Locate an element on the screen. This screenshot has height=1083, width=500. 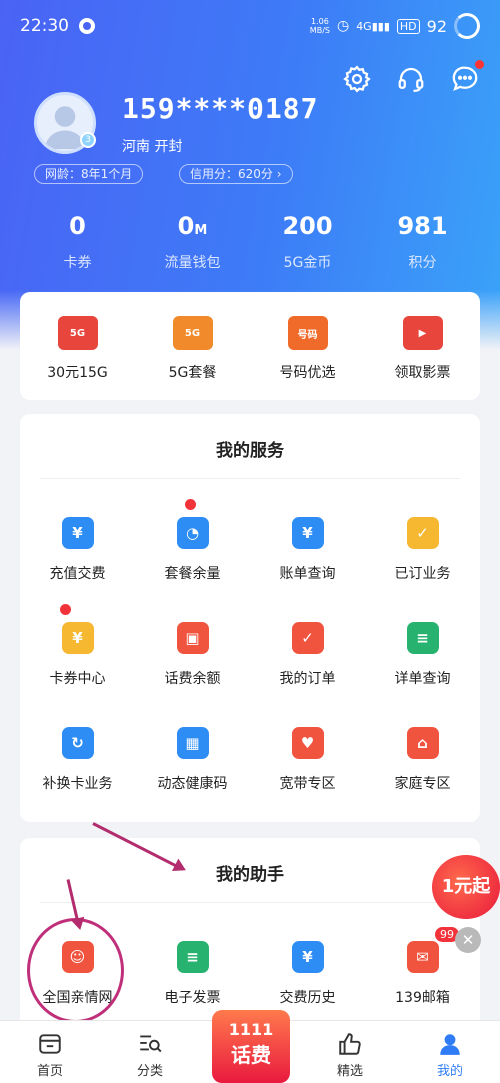
sim-card-icon: 号码 is located at coordinates (307, 333).